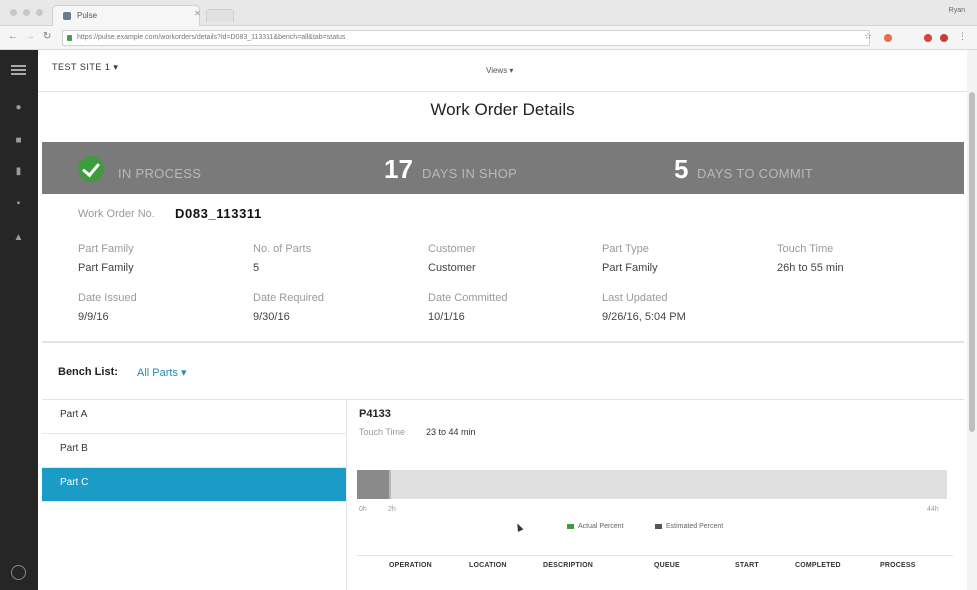 This screenshot has height=590, width=977. What do you see at coordinates (451, 432) in the screenshot?
I see `touch-time-value: 23 to 44 min` at bounding box center [451, 432].